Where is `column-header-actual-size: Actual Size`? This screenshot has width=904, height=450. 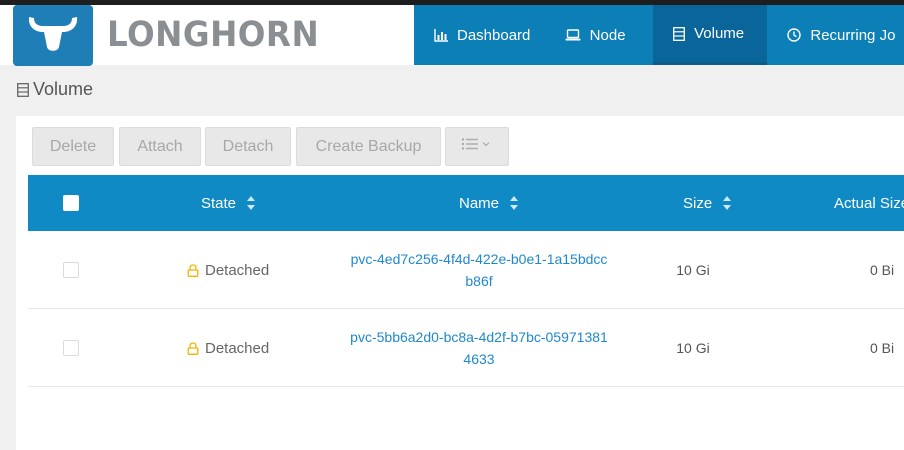 column-header-actual-size: Actual Size is located at coordinates (869, 203).